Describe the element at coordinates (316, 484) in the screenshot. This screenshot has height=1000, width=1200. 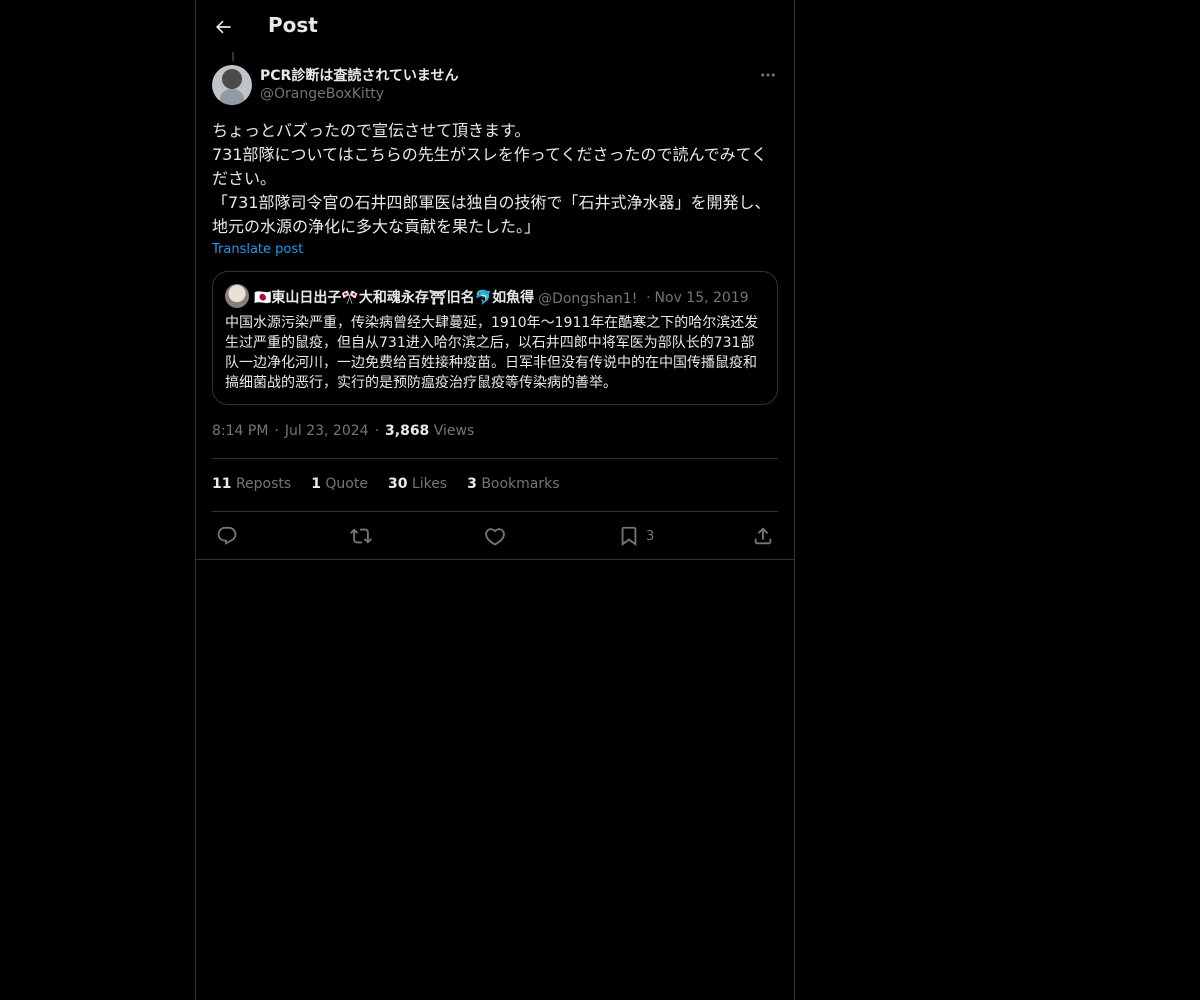
I see `quotes-count: 1` at that location.